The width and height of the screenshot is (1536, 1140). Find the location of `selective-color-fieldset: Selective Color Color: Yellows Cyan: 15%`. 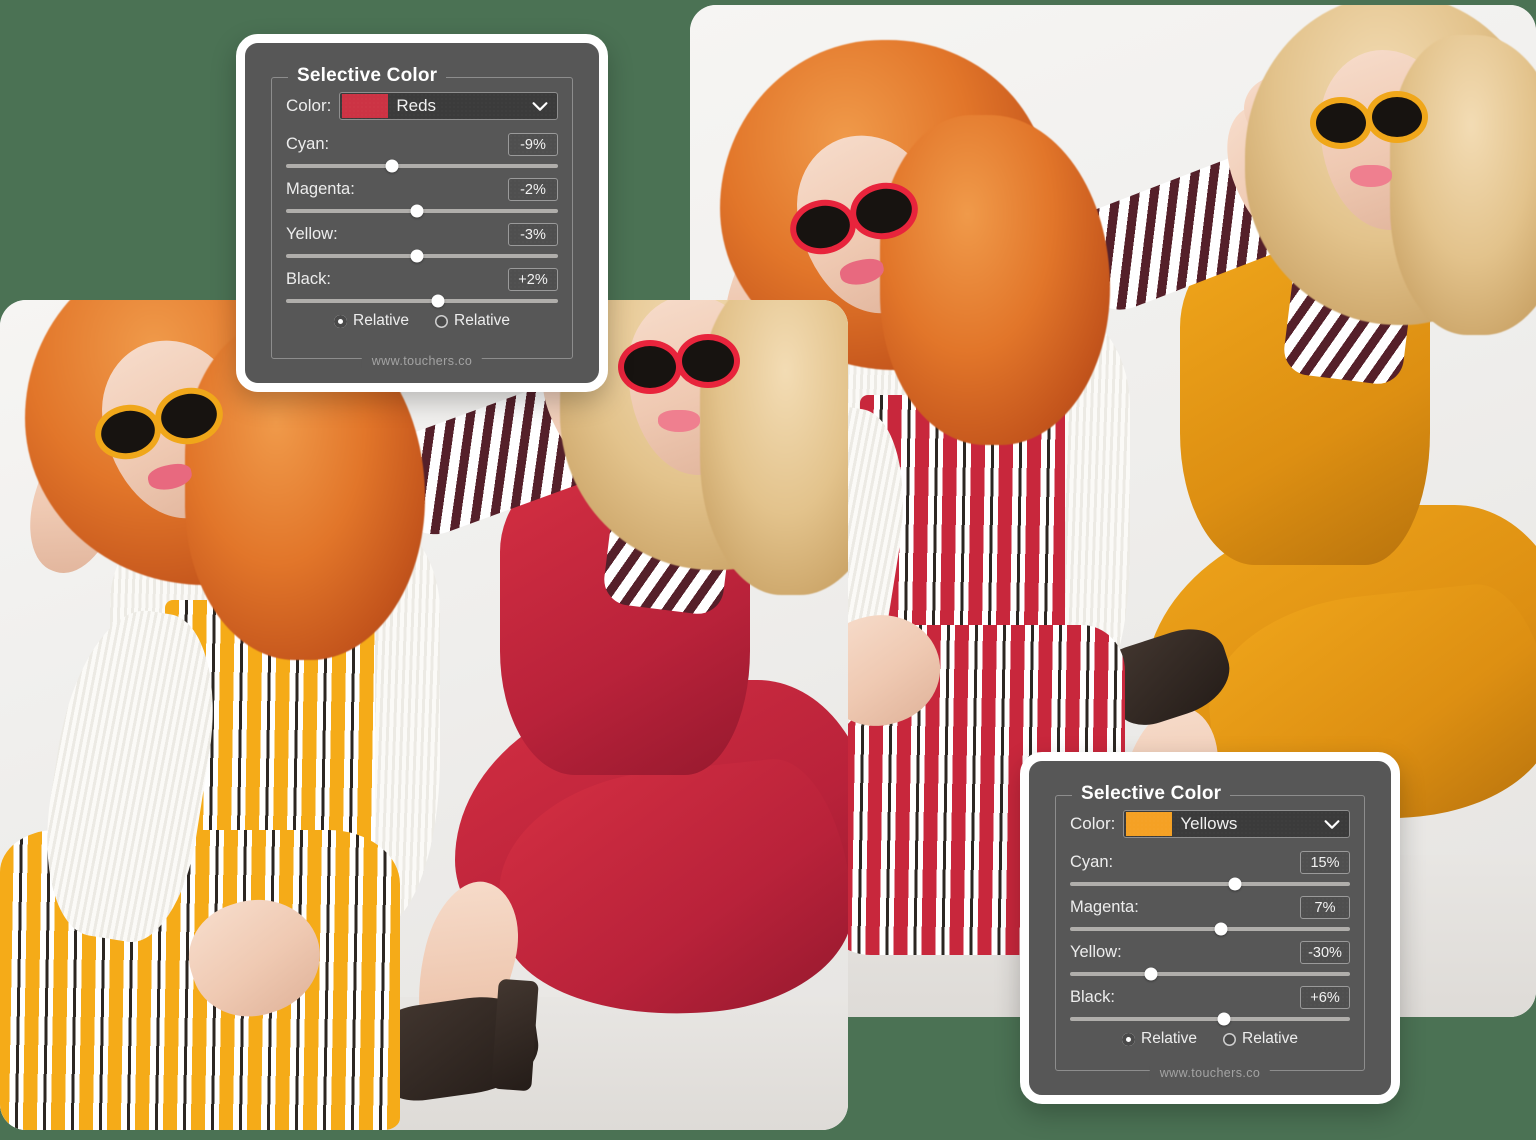

selective-color-fieldset: Selective Color Color: Yellows Cyan: 15% is located at coordinates (1210, 931).